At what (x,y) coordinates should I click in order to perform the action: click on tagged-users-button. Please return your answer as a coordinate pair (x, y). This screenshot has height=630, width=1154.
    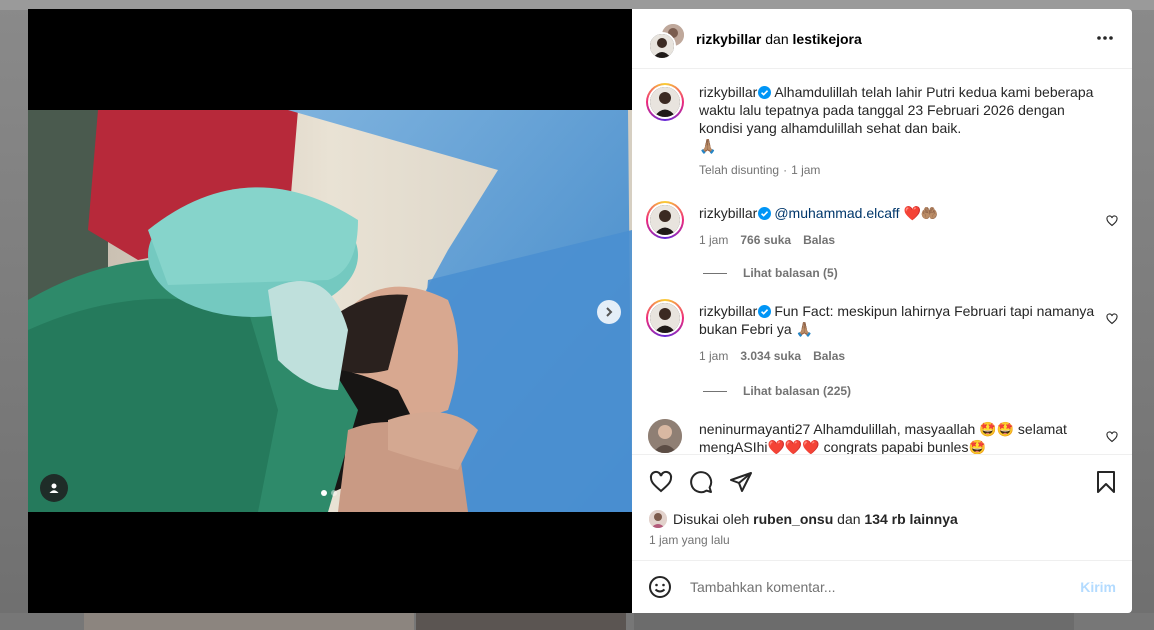
    Looking at the image, I should click on (54, 488).